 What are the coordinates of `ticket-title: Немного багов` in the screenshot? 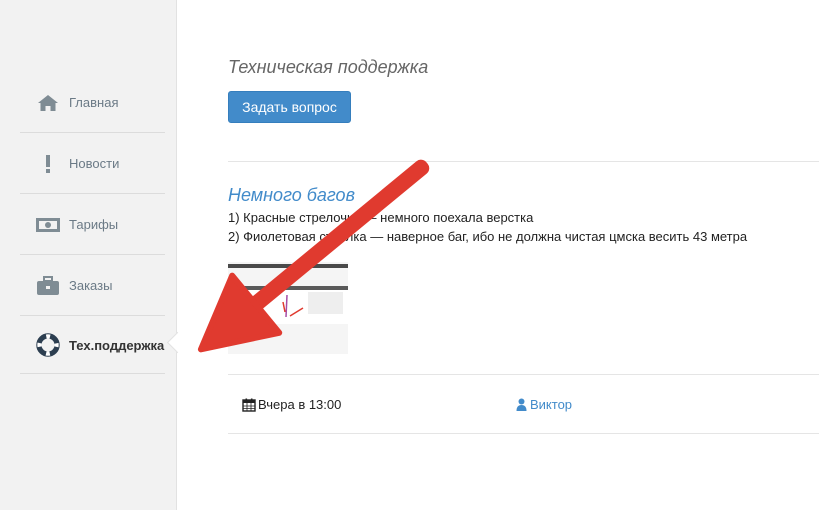 It's located at (291, 195).